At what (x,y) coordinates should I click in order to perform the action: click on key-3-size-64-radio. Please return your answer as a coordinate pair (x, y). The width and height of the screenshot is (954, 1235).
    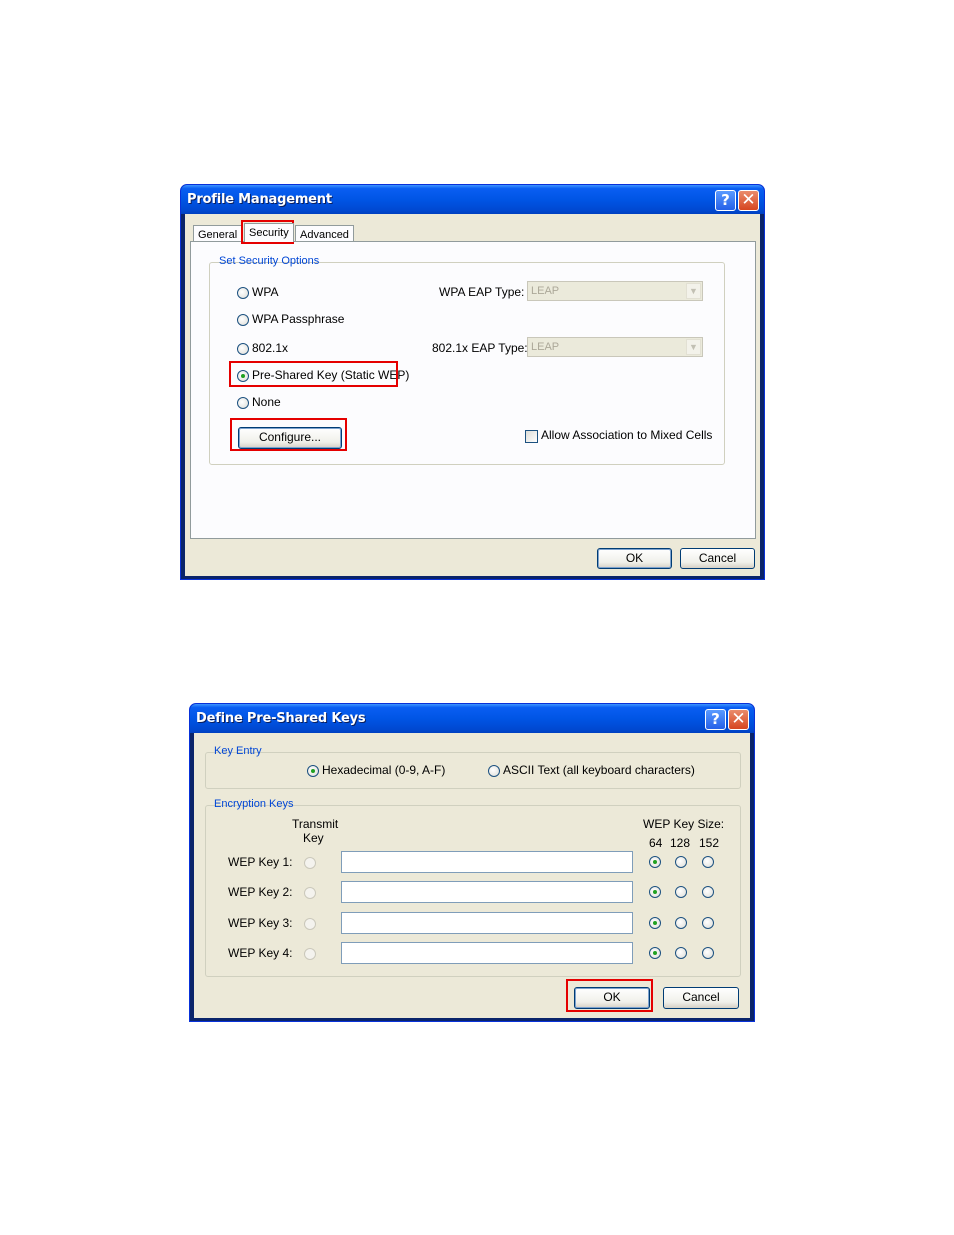
    Looking at the image, I should click on (655, 923).